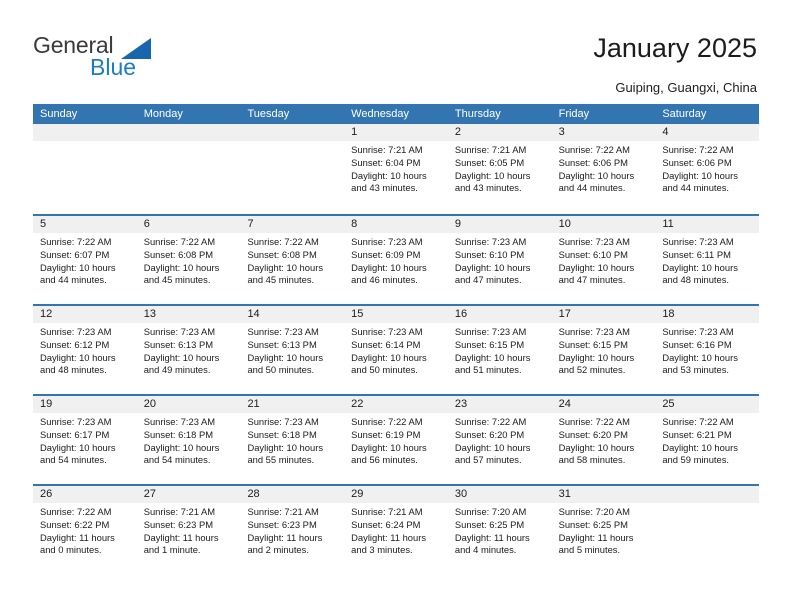 This screenshot has height=612, width=792. Describe the element at coordinates (85, 314) in the screenshot. I see `day-number: 12` at that location.